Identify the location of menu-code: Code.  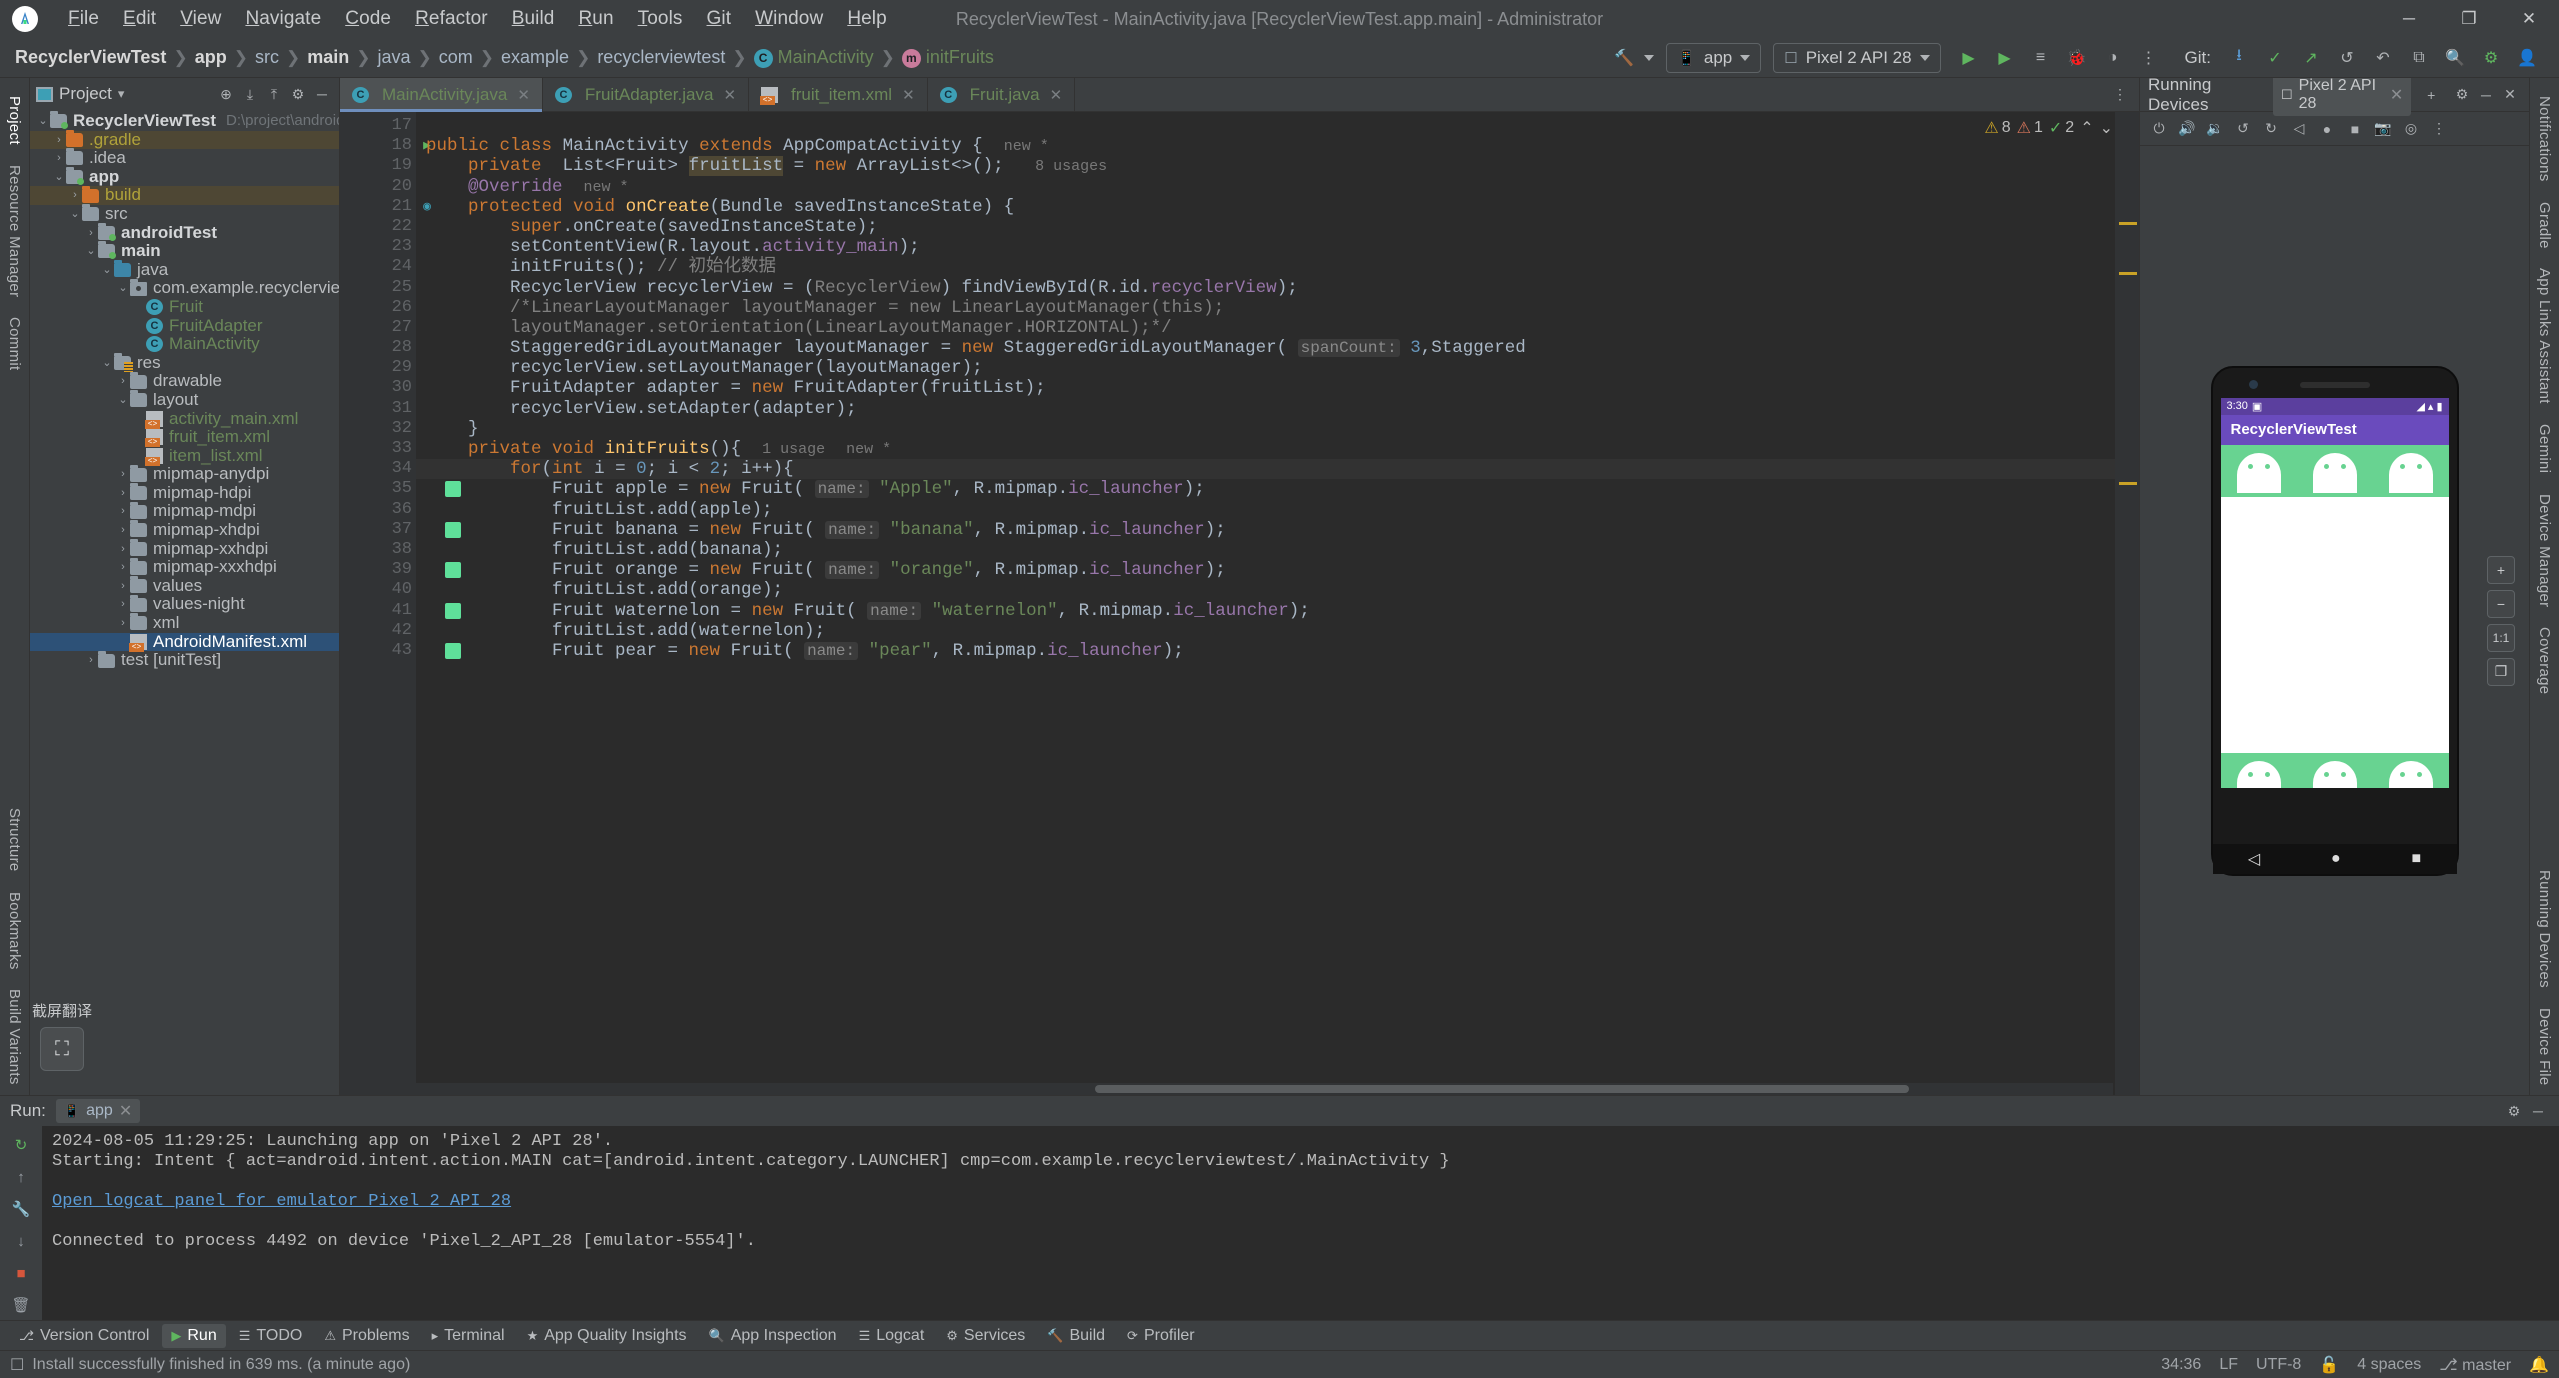
(368, 19).